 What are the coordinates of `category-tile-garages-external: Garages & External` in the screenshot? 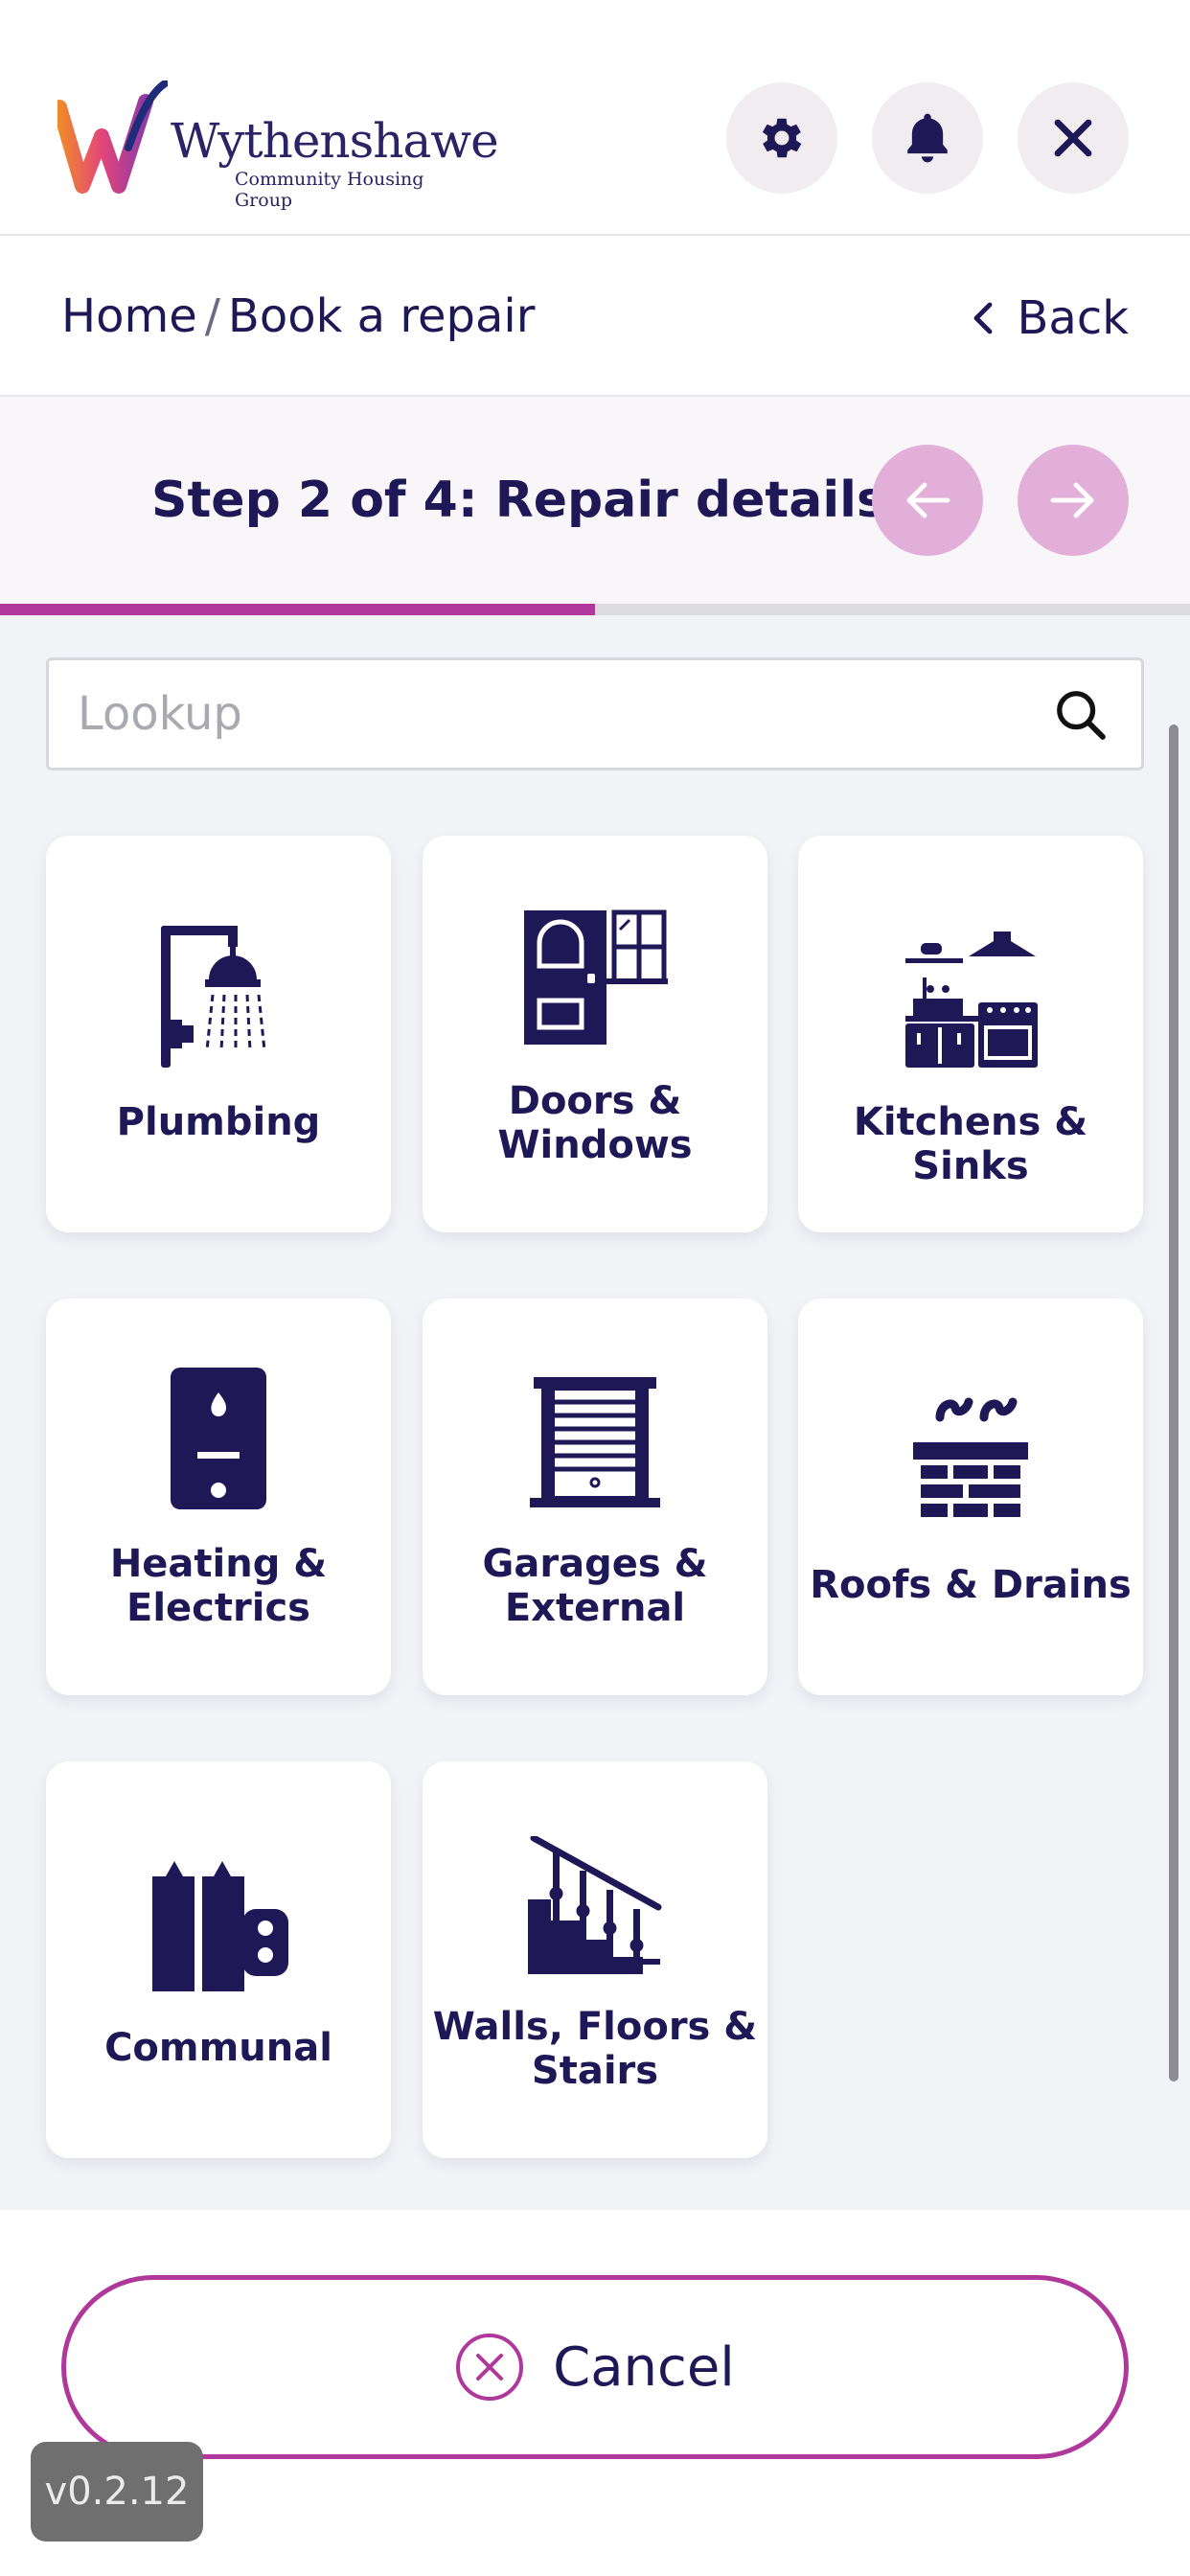 It's located at (595, 1497).